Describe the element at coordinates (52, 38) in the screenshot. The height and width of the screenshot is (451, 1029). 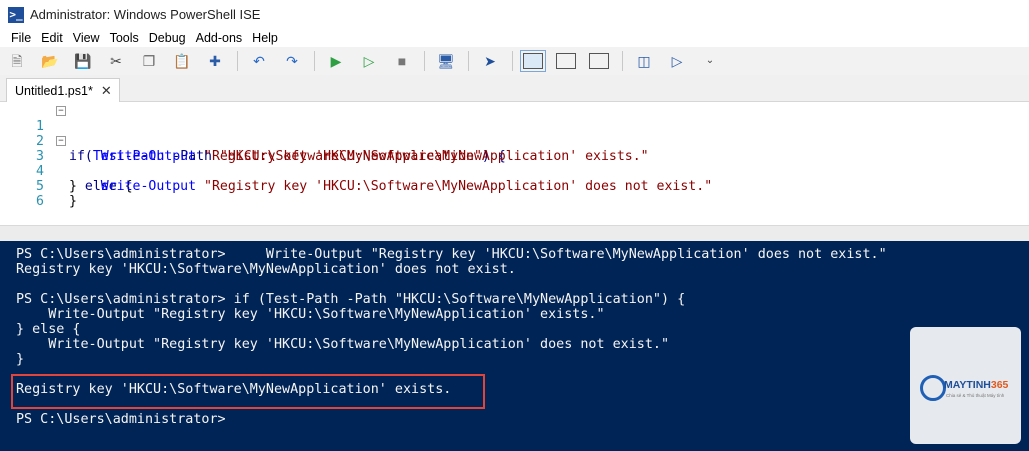
I see `menu-edit: Edit` at that location.